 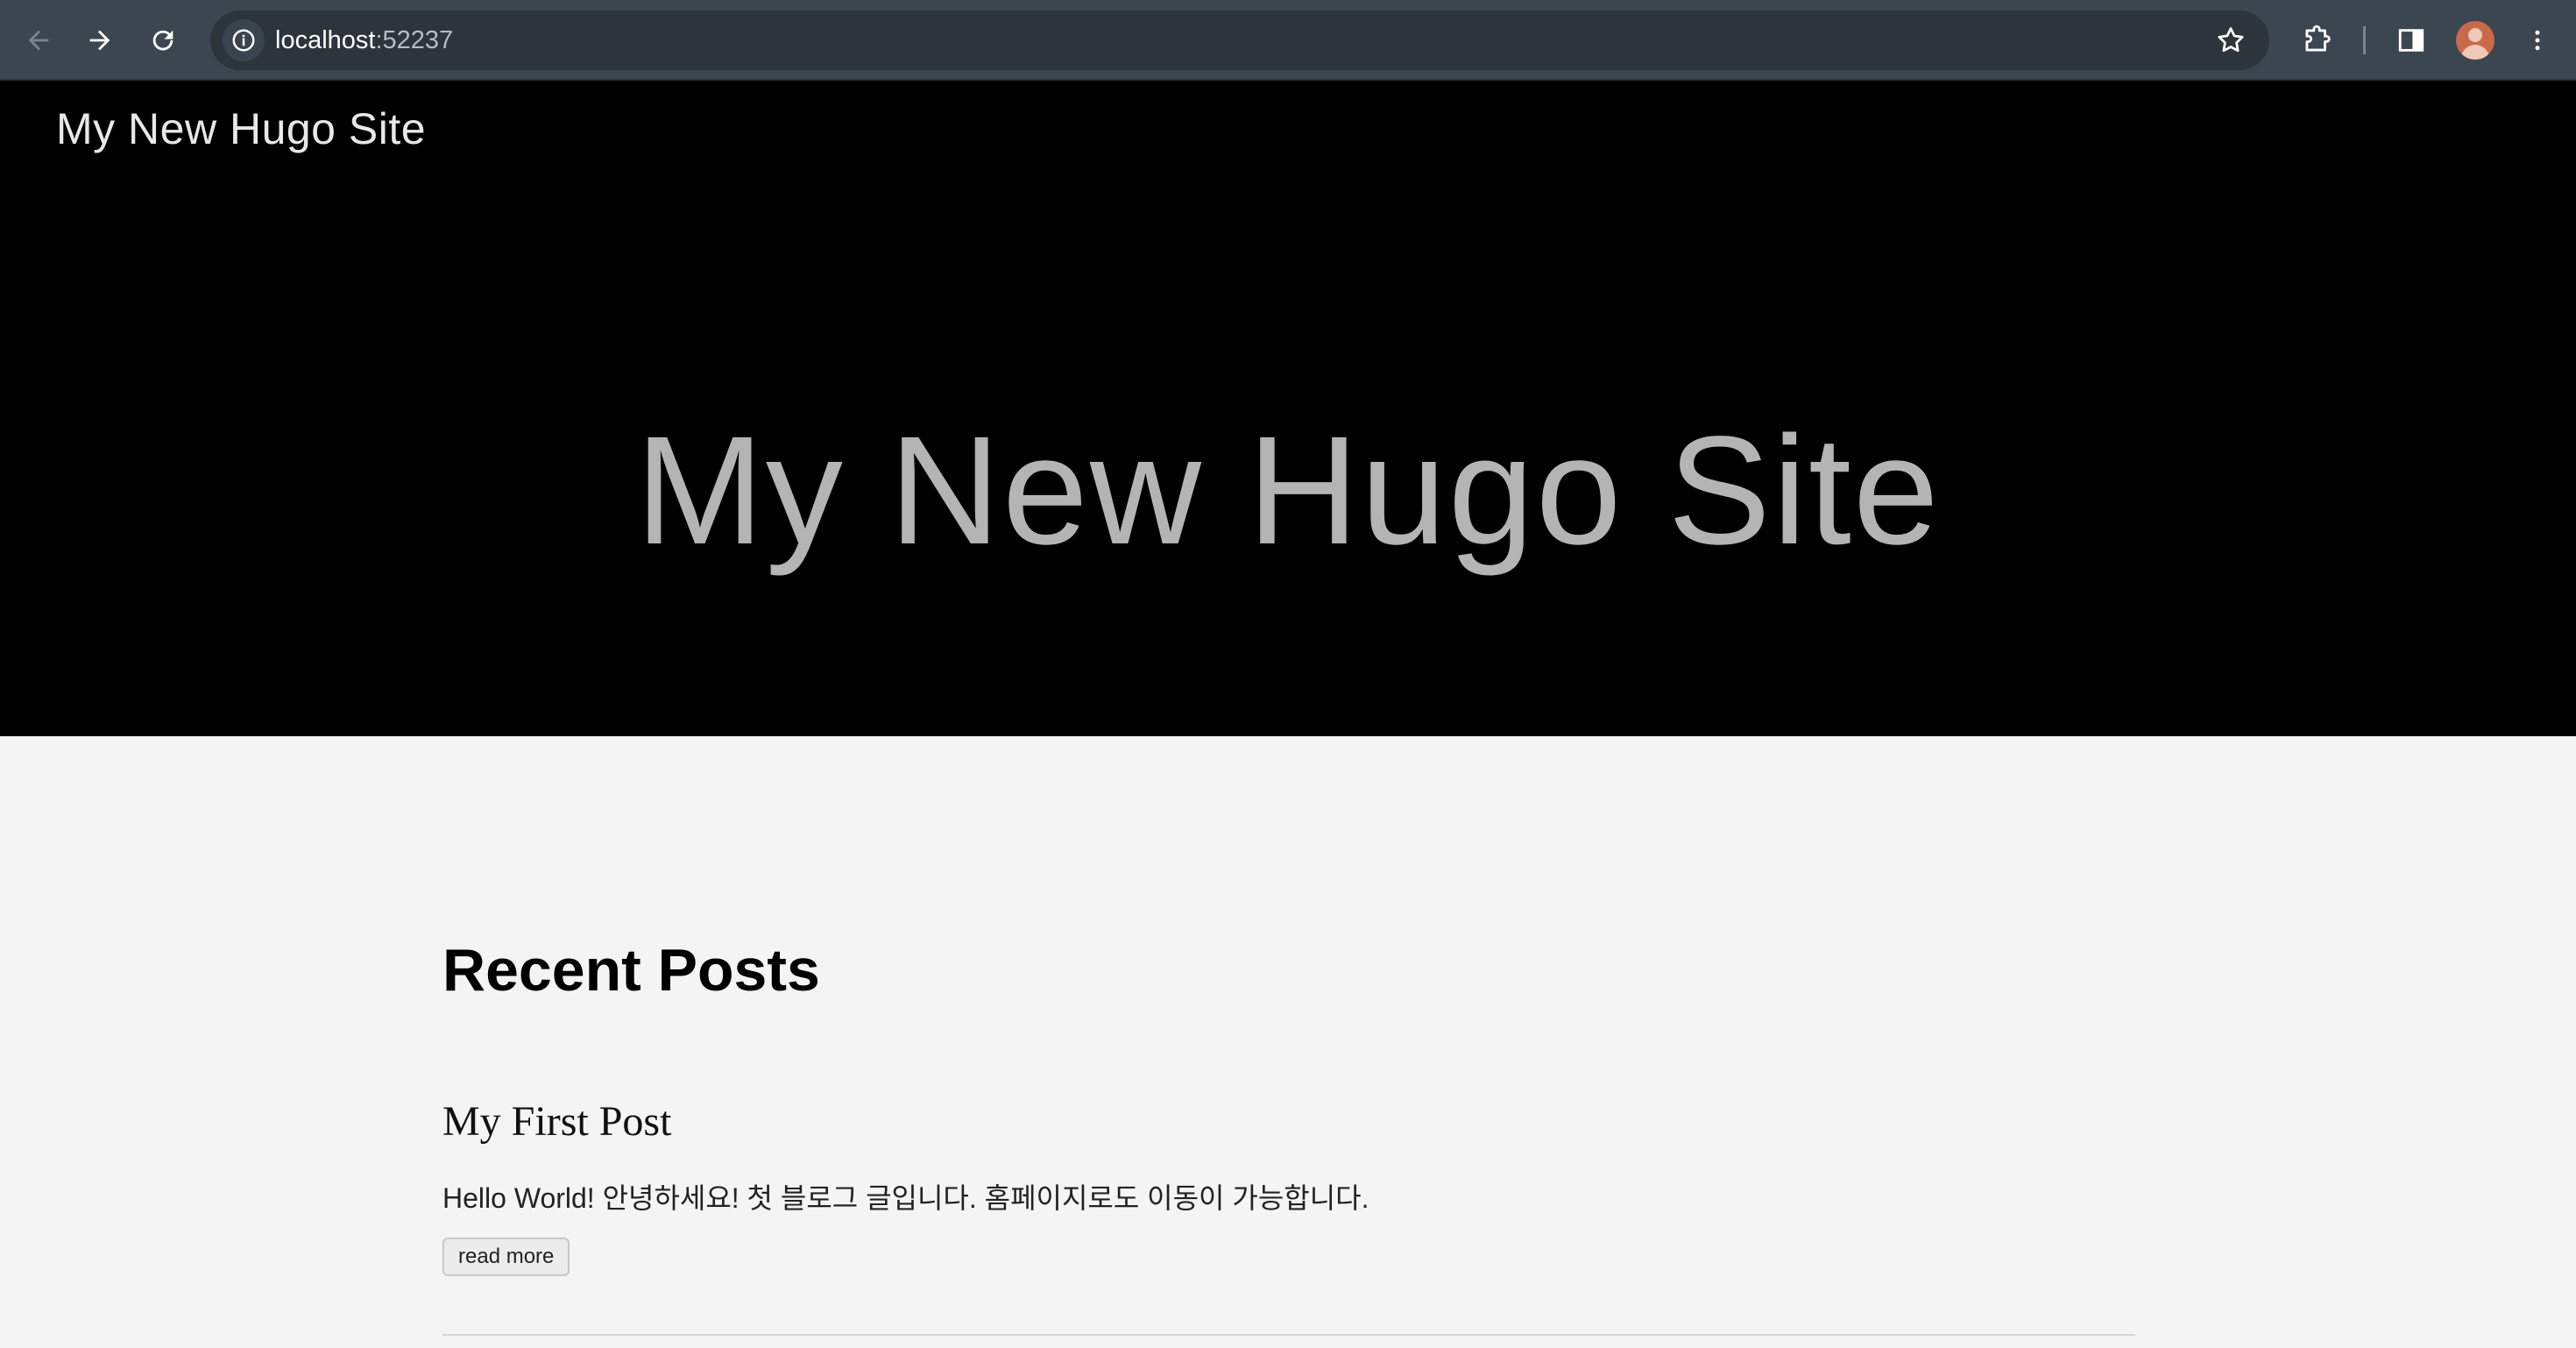 I want to click on url-port: :52237, so click(x=414, y=40).